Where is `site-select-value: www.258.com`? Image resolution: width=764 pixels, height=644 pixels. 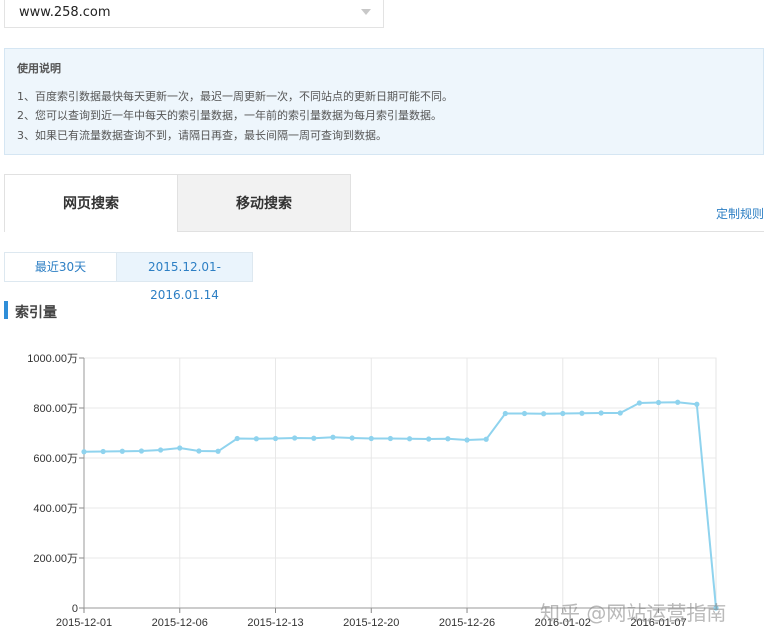
site-select-value: www.258.com is located at coordinates (65, 12).